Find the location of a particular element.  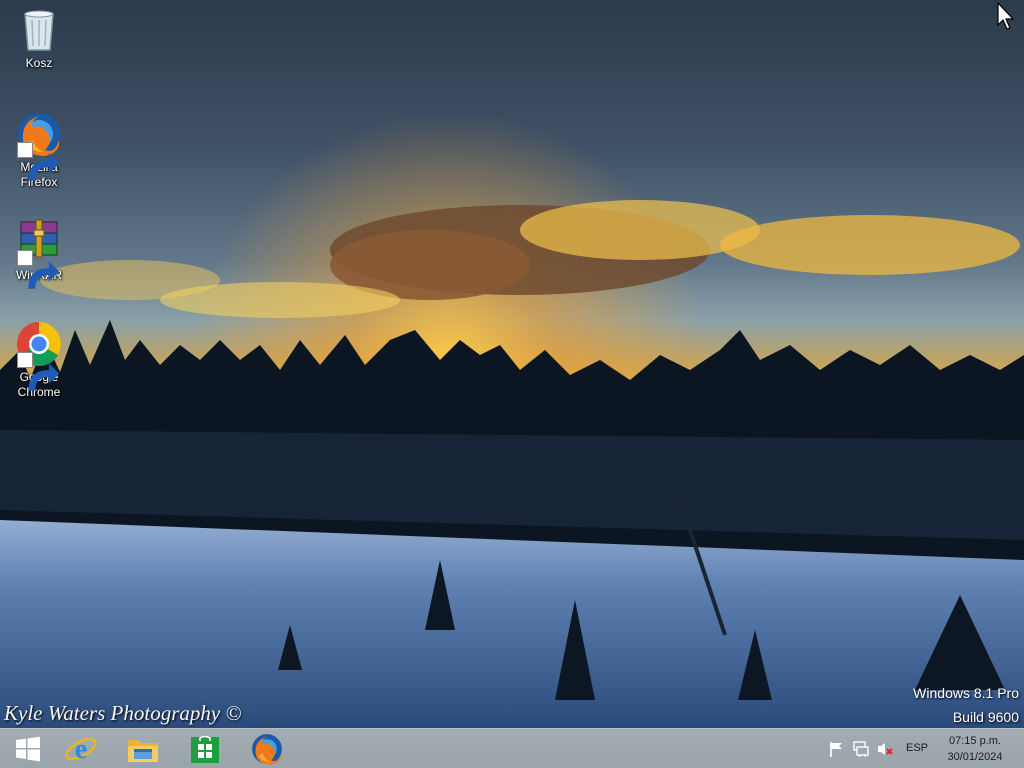

taskbar-store is located at coordinates (205, 749).